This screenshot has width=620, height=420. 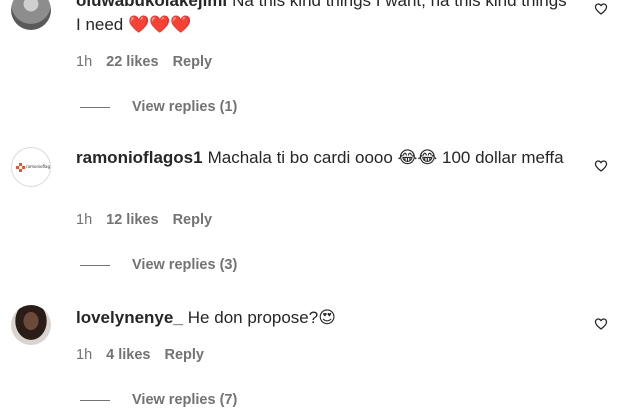 I want to click on view-replies-button: View replies (3), so click(x=158, y=265).